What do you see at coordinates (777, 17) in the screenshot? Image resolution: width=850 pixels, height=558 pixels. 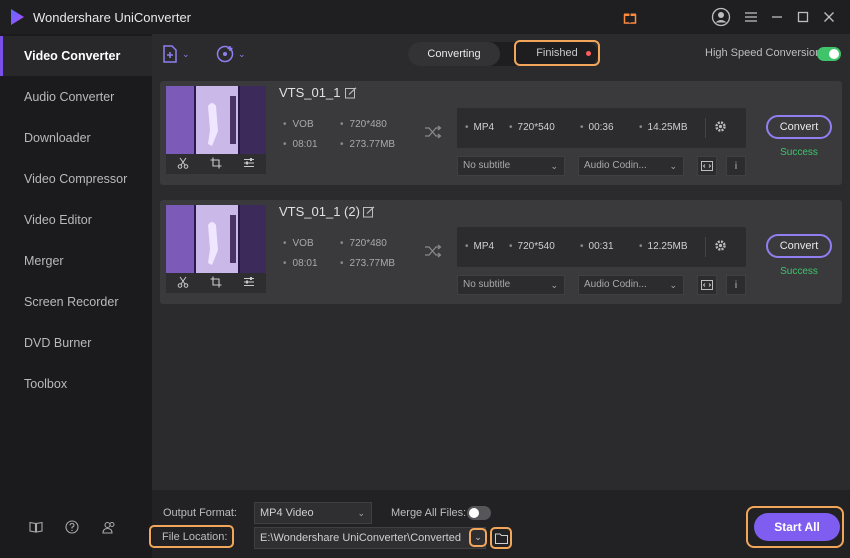 I see `minimize-icon` at bounding box center [777, 17].